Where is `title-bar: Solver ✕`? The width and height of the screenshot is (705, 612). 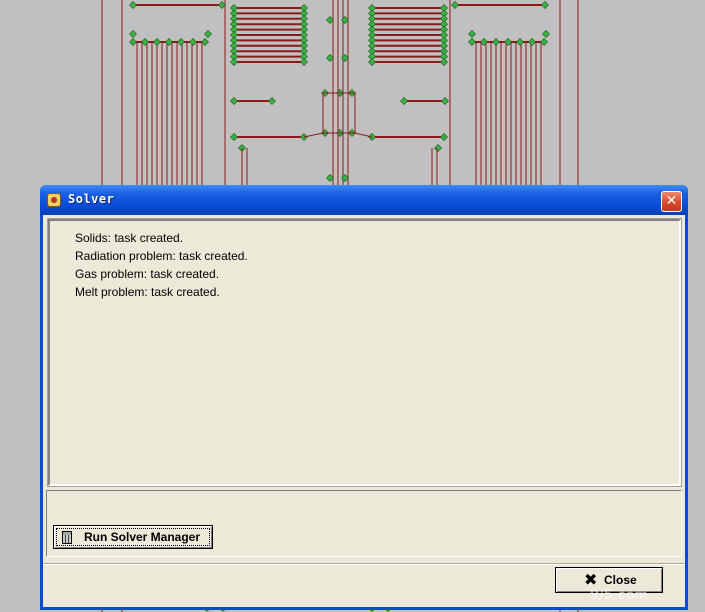 title-bar: Solver ✕ is located at coordinates (364, 200).